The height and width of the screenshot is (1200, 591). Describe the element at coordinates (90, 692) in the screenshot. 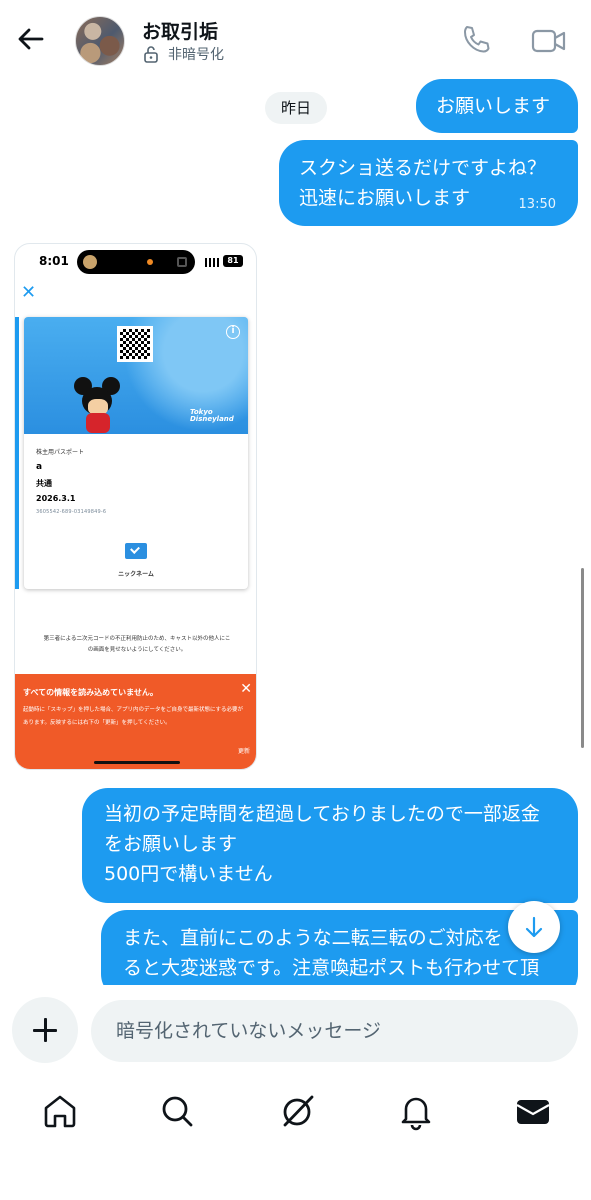

I see `banner-title: すべての情報を読み込めていません。` at that location.